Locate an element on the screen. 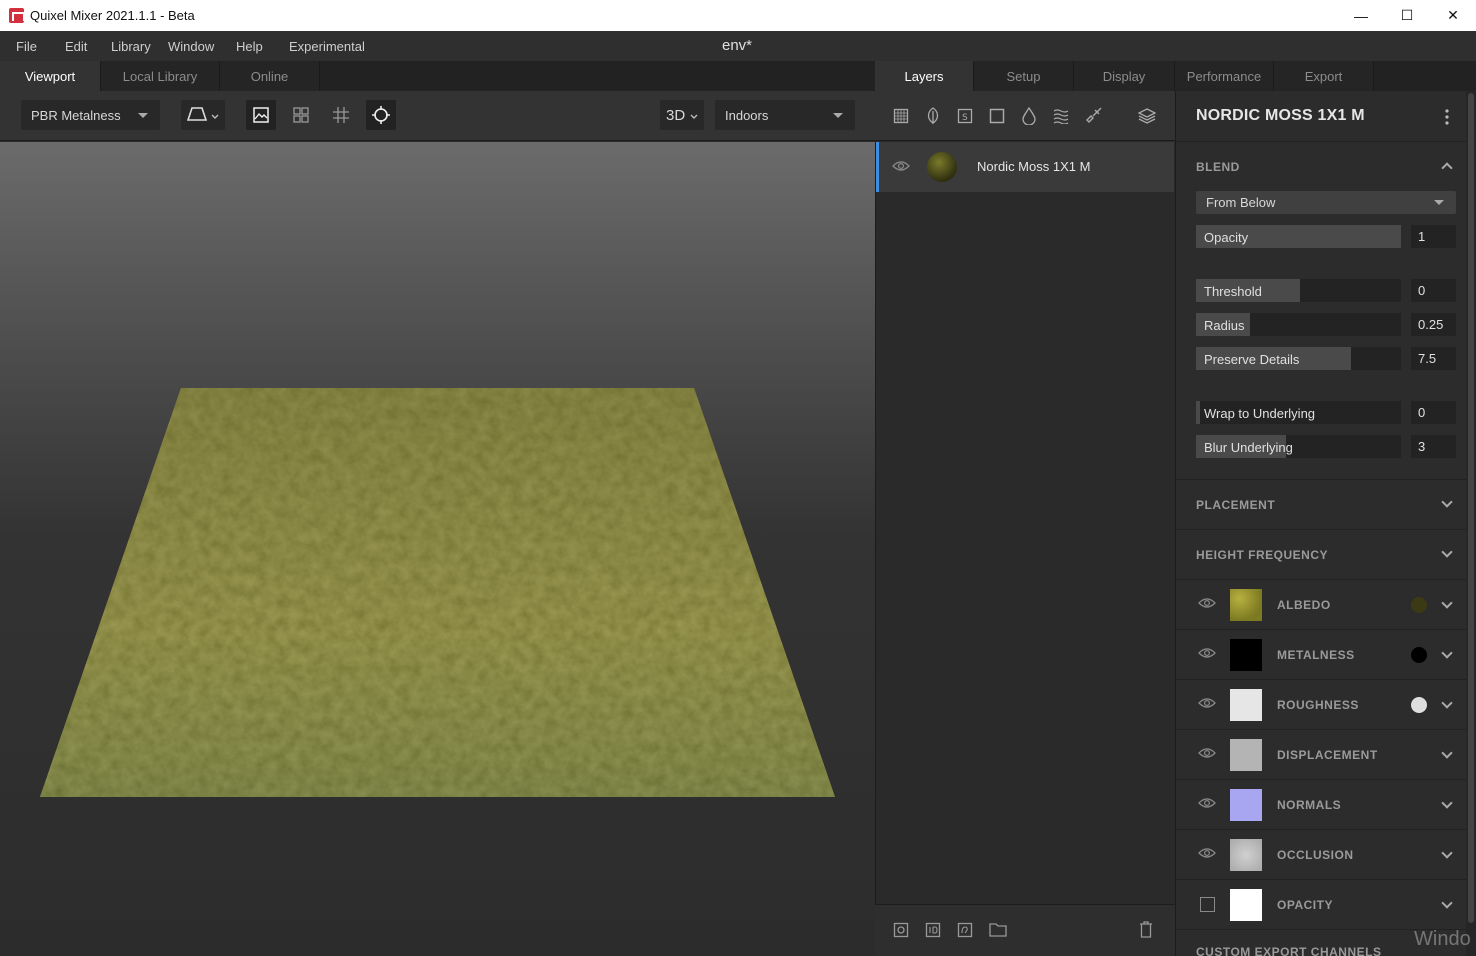 This screenshot has height=956, width=1476. tab-viewport: Viewport is located at coordinates (50, 76).